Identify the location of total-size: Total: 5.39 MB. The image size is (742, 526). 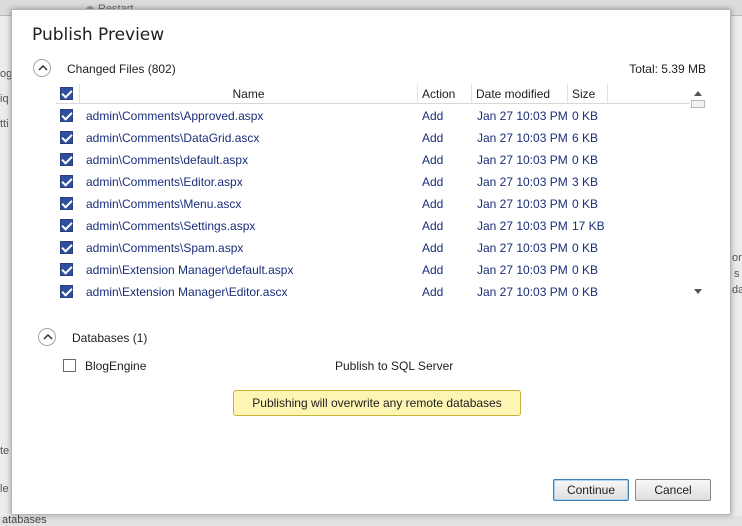
(667, 69).